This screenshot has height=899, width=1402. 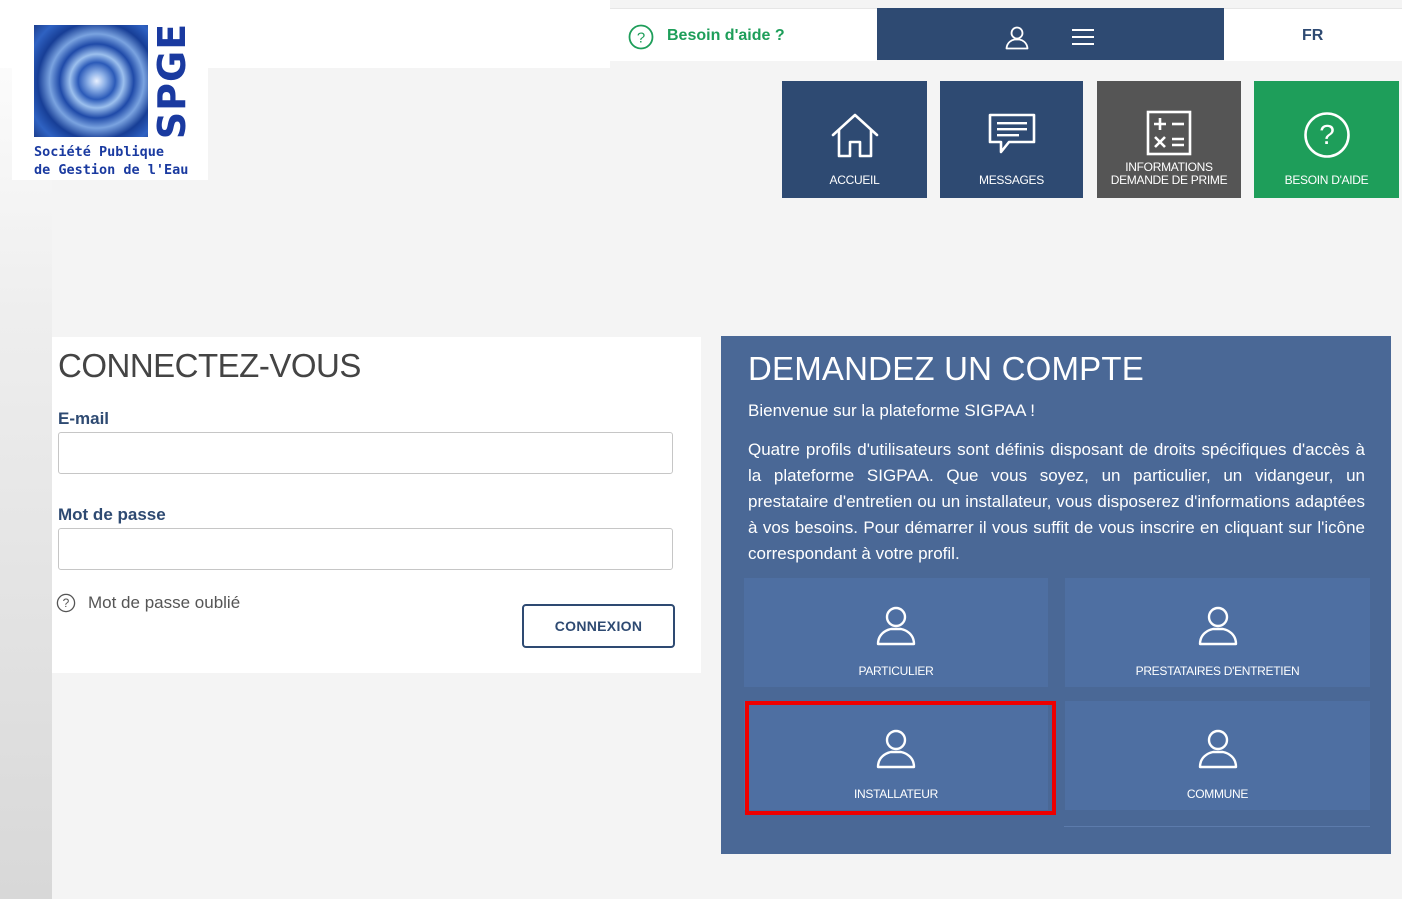 I want to click on tile-besoin-aide: ? BESOIN D'AIDE, so click(x=1326, y=139).